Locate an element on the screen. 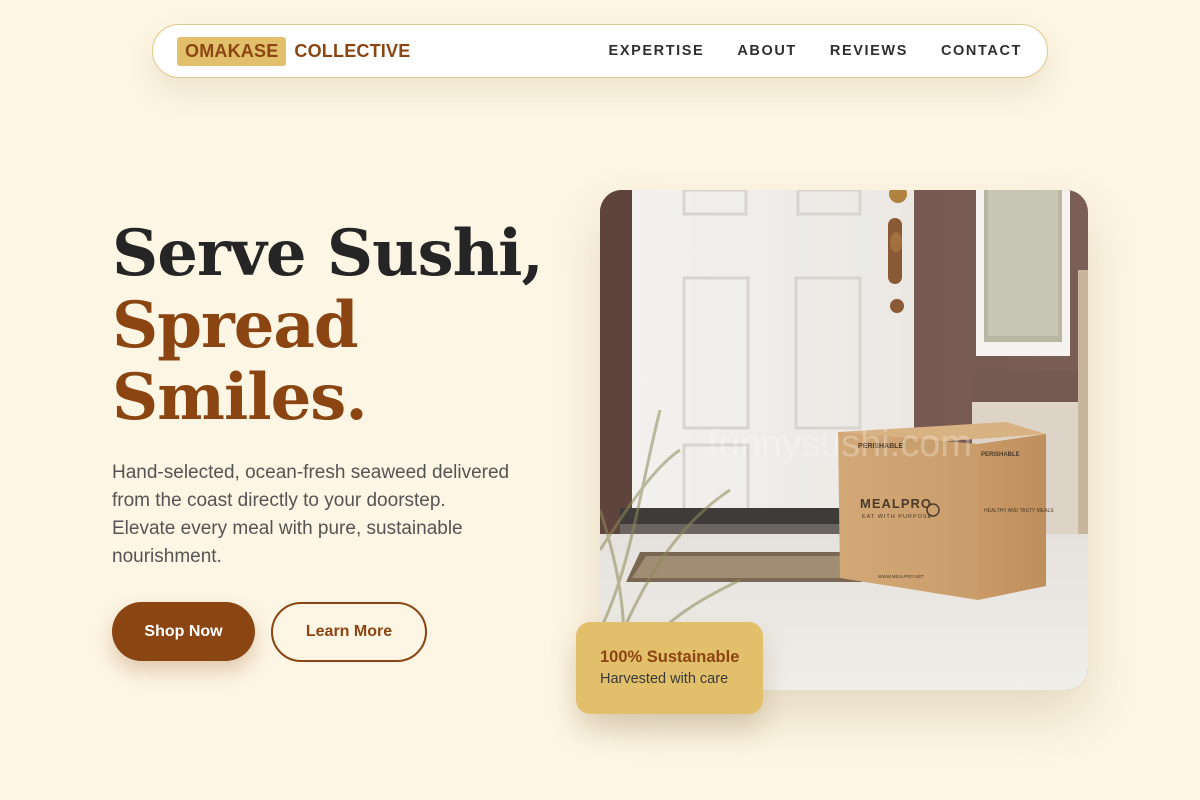 This screenshot has width=1200, height=800. headline-line-2: Spread is located at coordinates (235, 325).